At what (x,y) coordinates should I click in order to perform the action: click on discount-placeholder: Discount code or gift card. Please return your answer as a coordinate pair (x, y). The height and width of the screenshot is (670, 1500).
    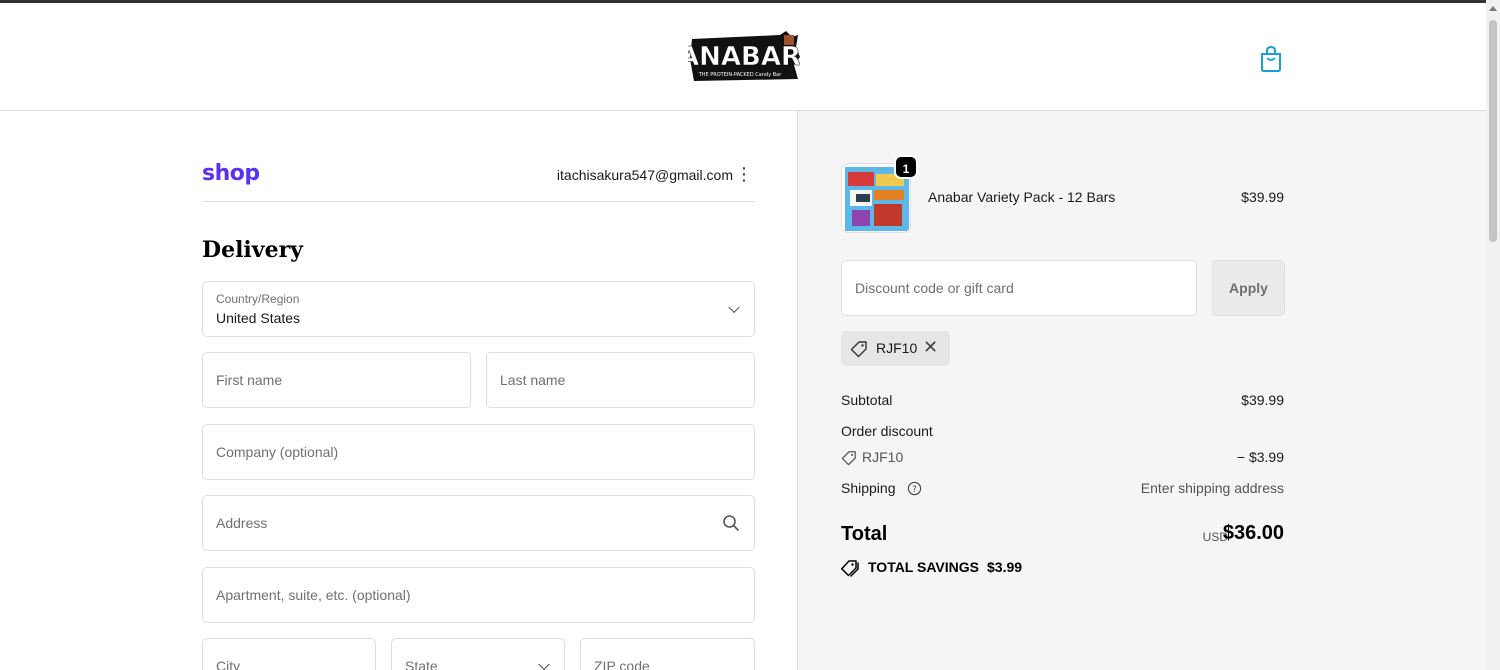
    Looking at the image, I should click on (934, 288).